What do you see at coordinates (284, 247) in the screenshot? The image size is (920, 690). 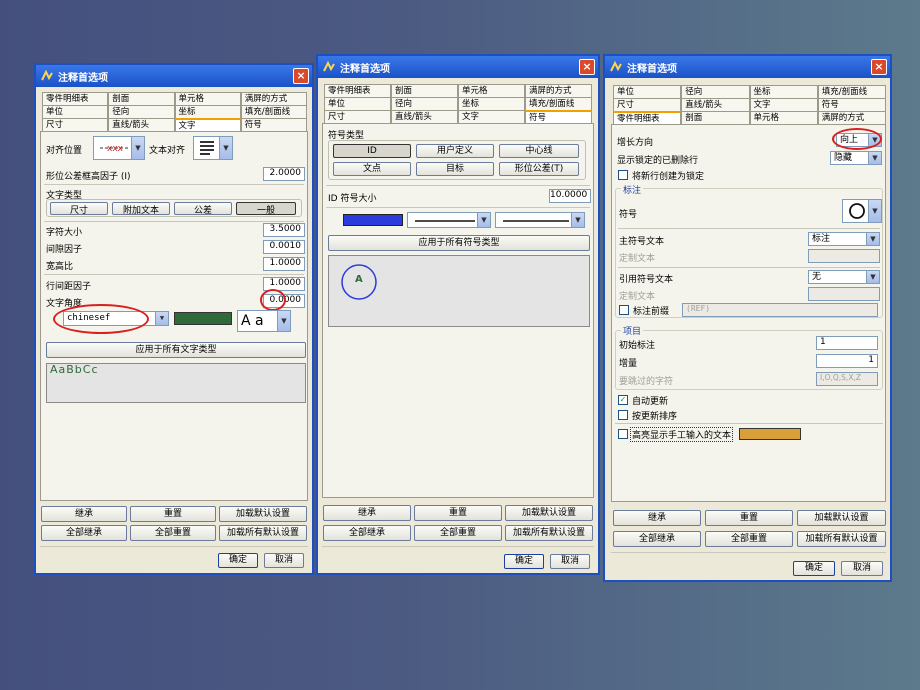 I see `gap-factor-input: 0.0010` at bounding box center [284, 247].